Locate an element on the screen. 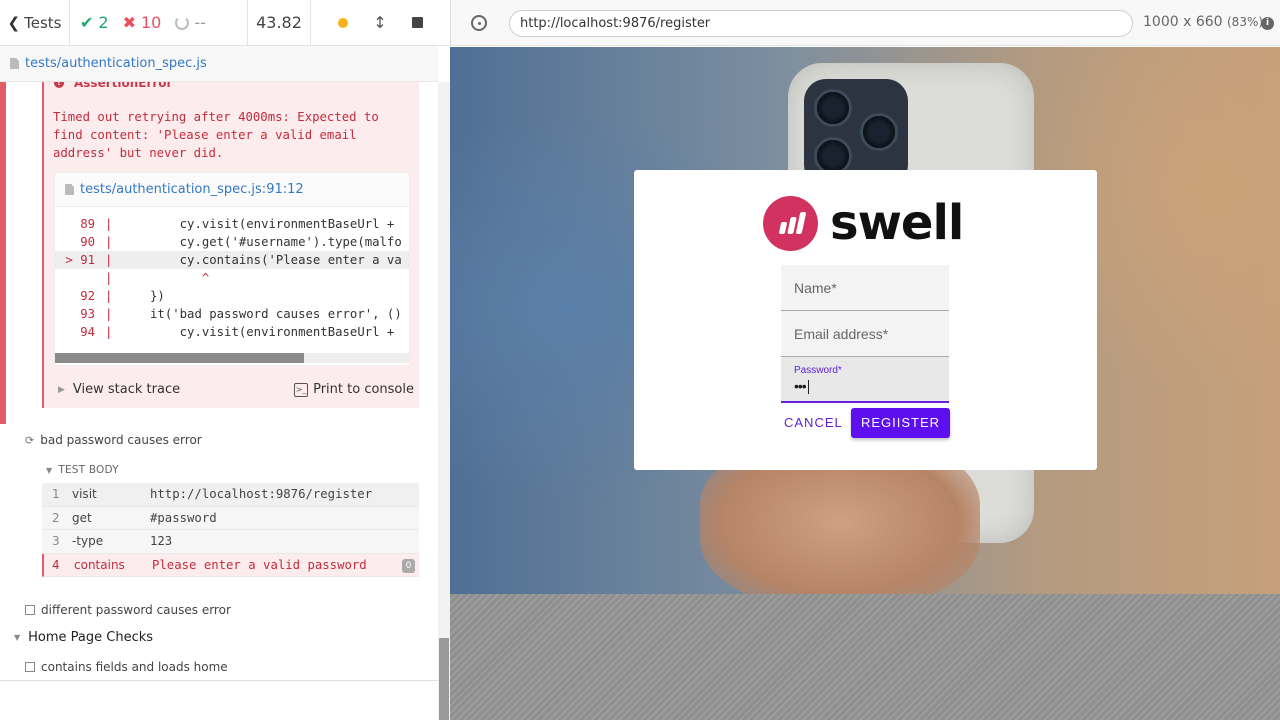 The image size is (1280, 720). code-line: 92 | }) is located at coordinates (122, 296).